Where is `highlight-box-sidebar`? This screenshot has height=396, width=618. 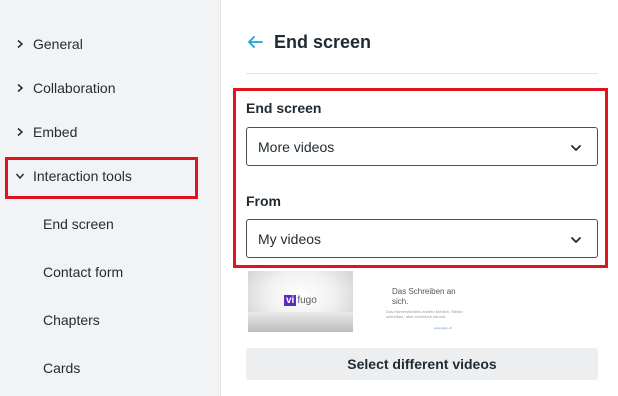
highlight-box-sidebar is located at coordinates (101, 178).